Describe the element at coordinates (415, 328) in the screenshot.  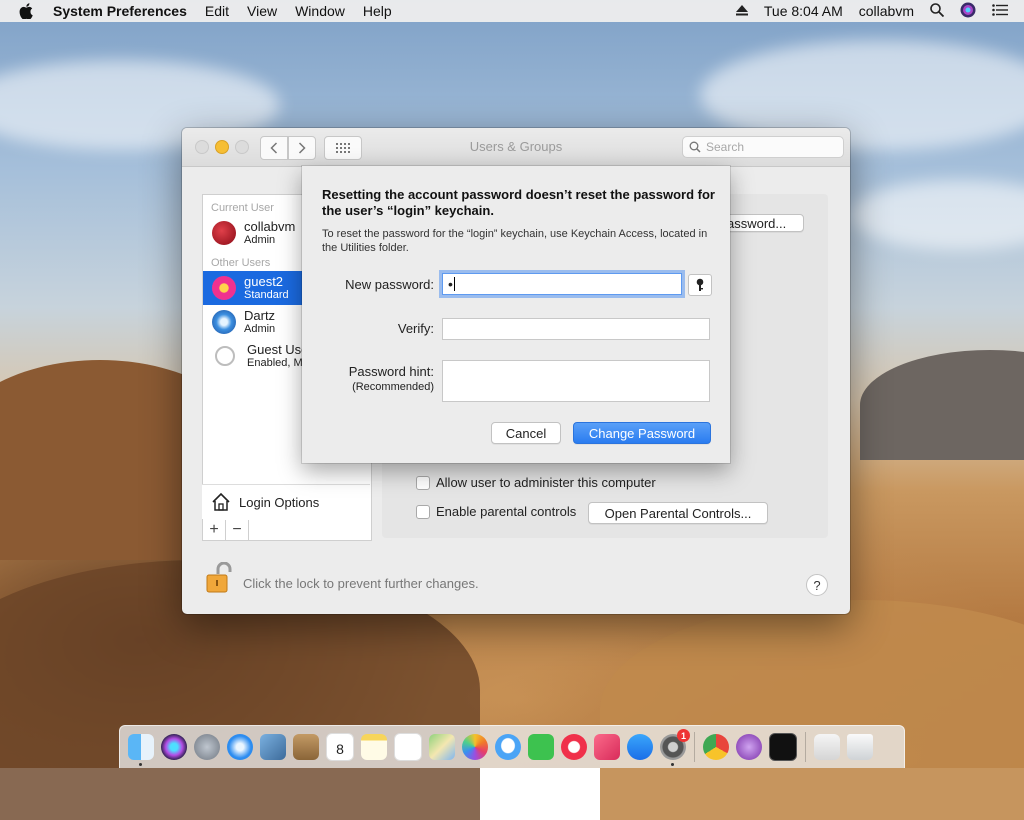
I see `verify-label: Verify:` at that location.